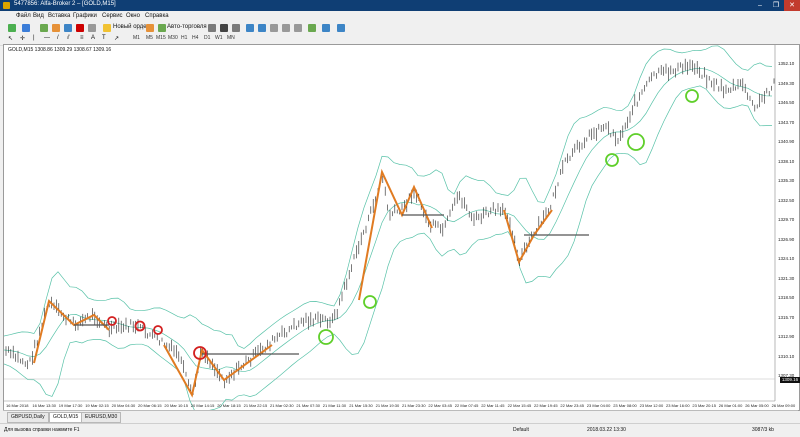  What do you see at coordinates (786, 63) in the screenshot?
I see `price-tick-label: 1352.10` at bounding box center [786, 63].